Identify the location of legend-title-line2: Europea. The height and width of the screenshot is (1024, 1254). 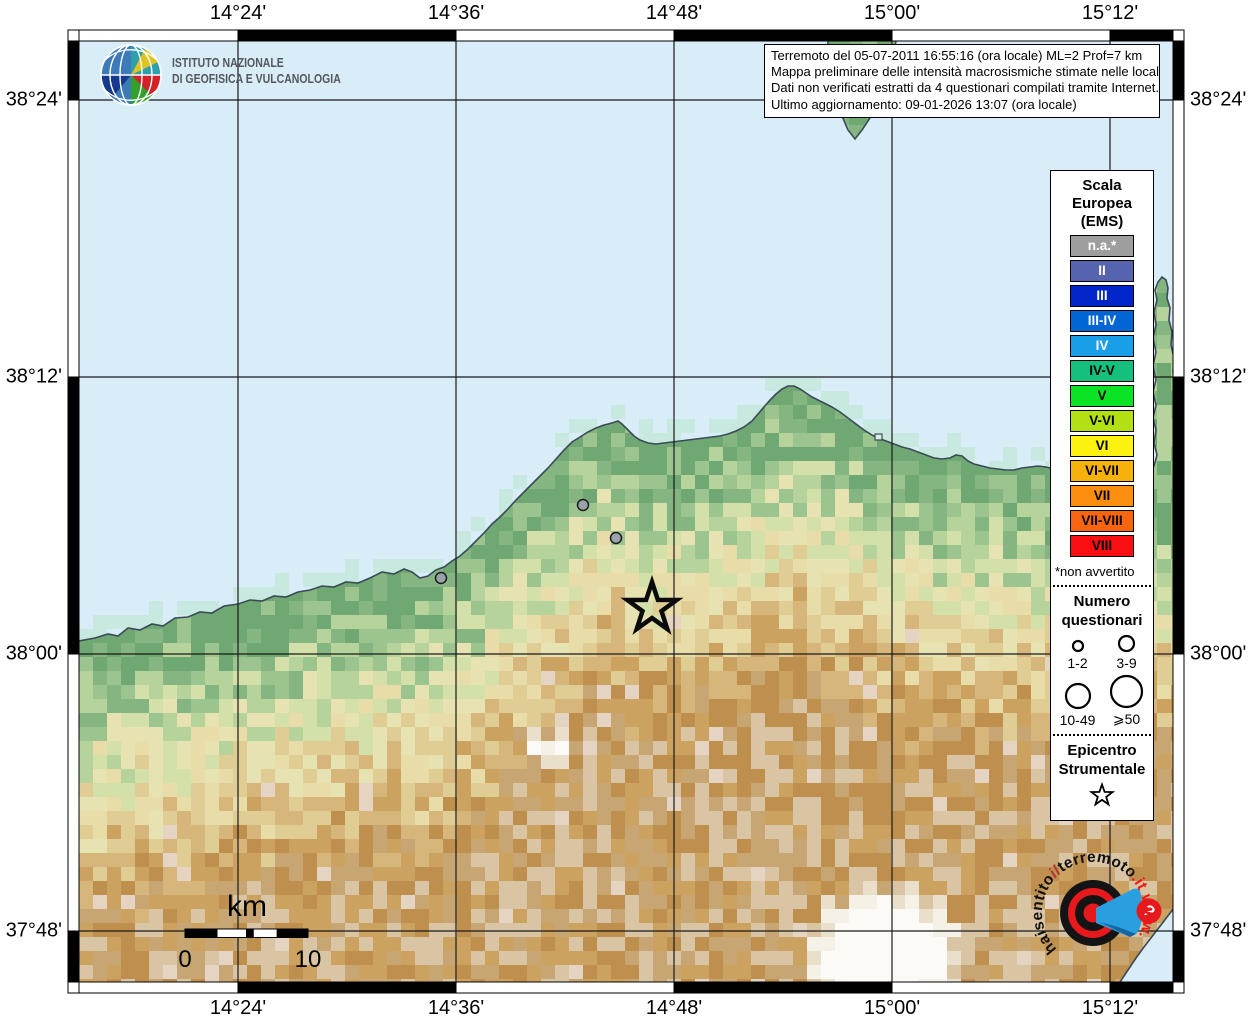
(1101, 203).